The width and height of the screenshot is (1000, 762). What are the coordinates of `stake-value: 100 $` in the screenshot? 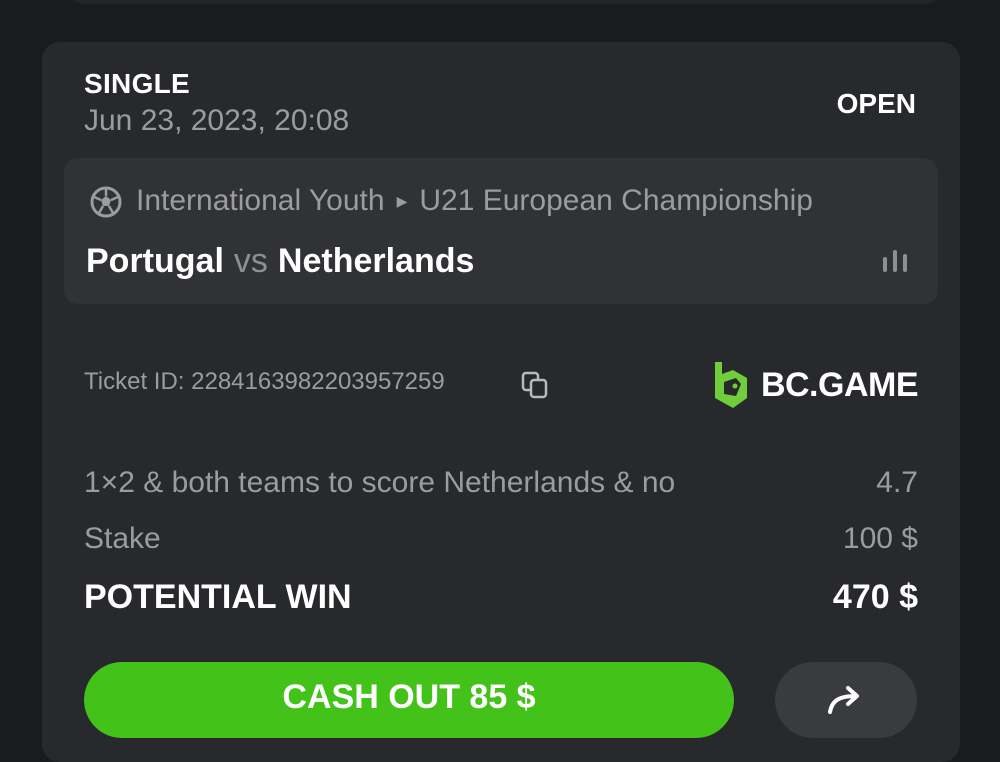 It's located at (880, 538).